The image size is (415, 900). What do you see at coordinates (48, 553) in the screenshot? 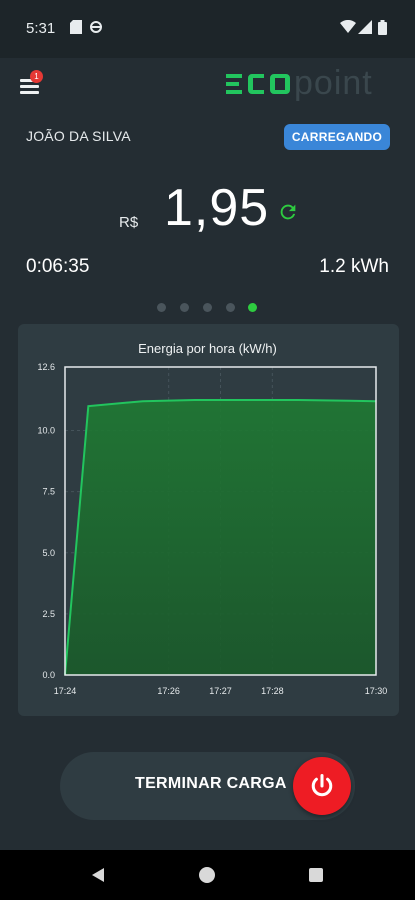
I see `y-tick-label: 5.0` at bounding box center [48, 553].